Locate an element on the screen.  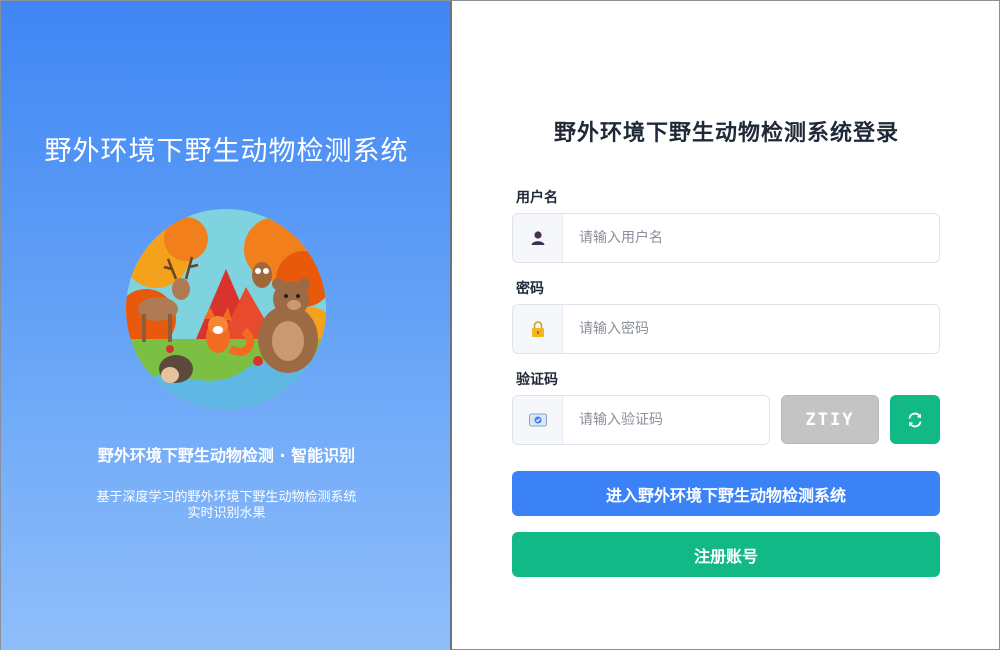
username-field-group is located at coordinates (726, 238).